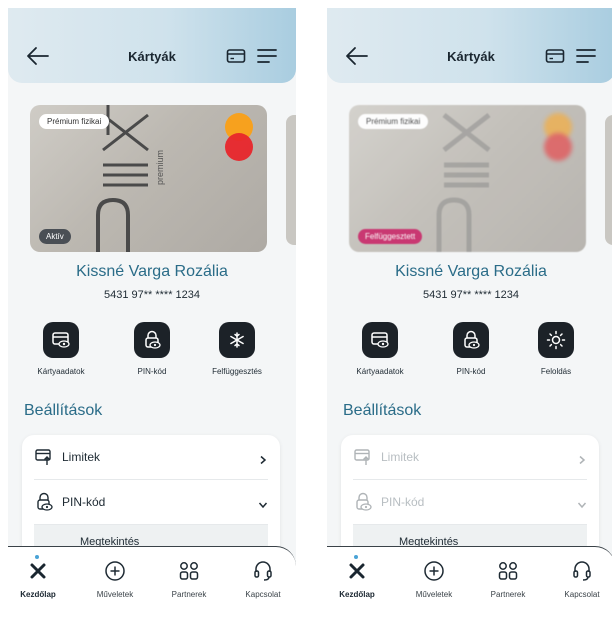  What do you see at coordinates (556, 371) in the screenshot?
I see `action-label: Feloldás` at bounding box center [556, 371].